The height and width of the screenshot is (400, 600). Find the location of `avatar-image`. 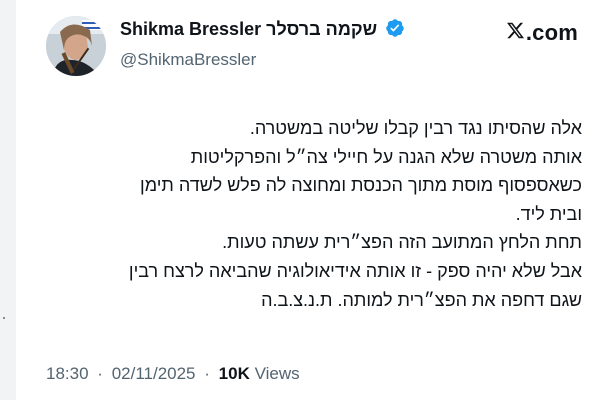

avatar-image is located at coordinates (76, 46).